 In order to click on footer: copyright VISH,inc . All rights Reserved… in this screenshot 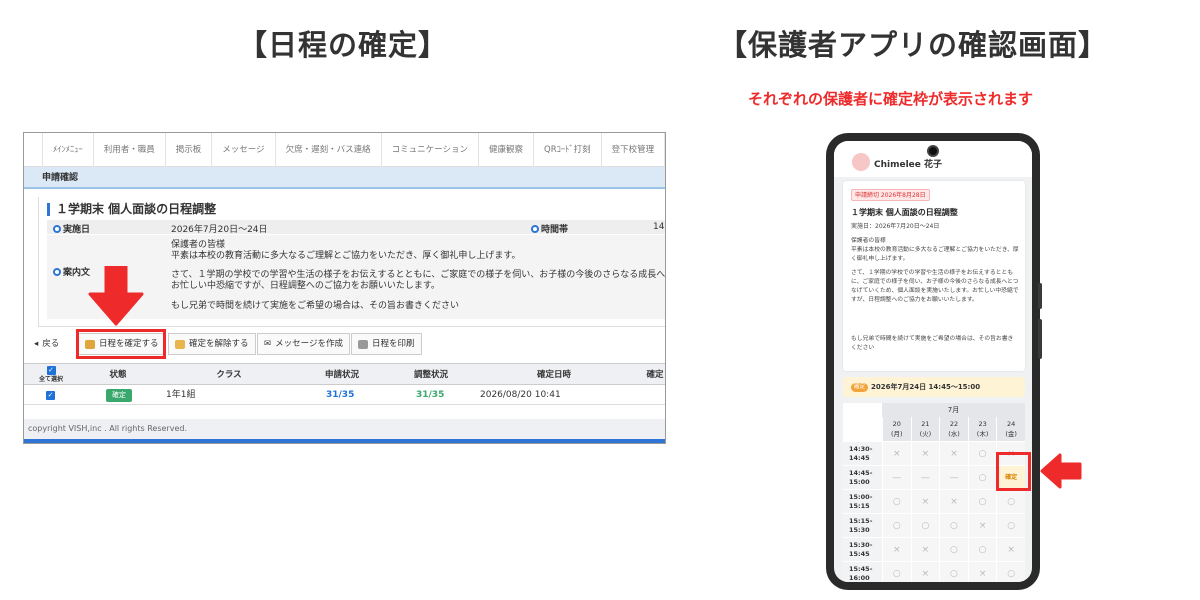, I will do `click(344, 429)`.